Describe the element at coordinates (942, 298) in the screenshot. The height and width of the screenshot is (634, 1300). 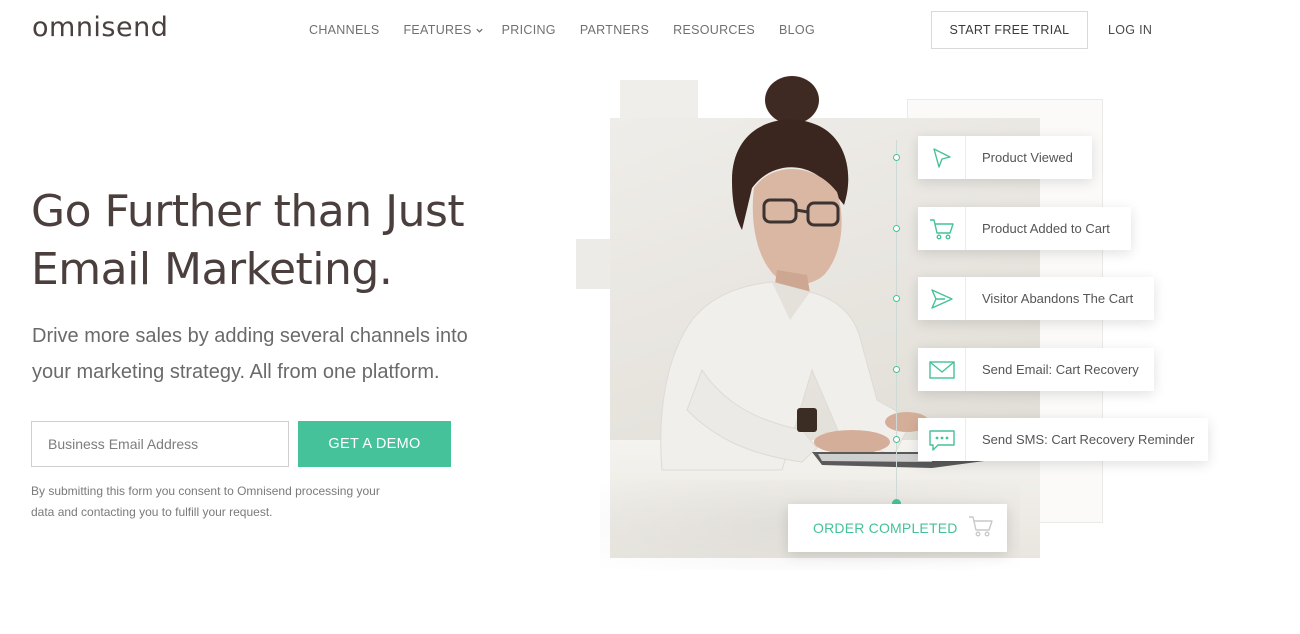
I see `paper-plane-icon` at that location.